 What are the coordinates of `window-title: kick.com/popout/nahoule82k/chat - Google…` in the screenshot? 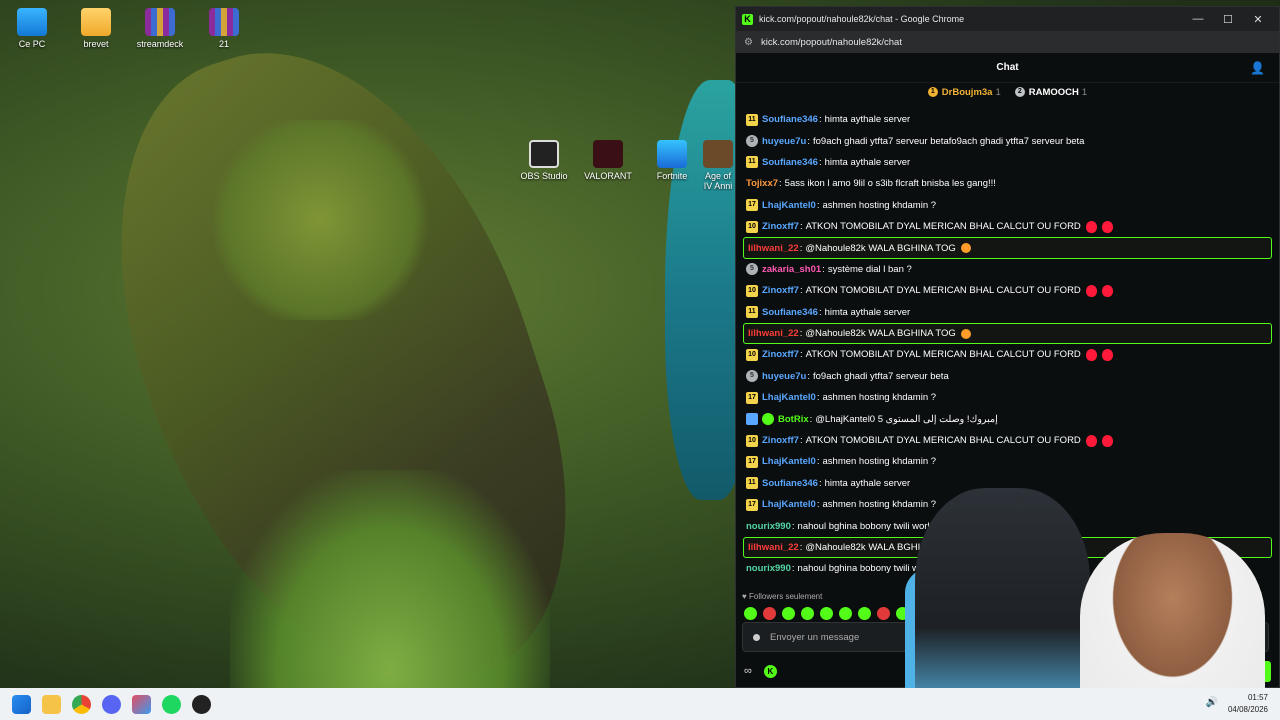 It's located at (862, 19).